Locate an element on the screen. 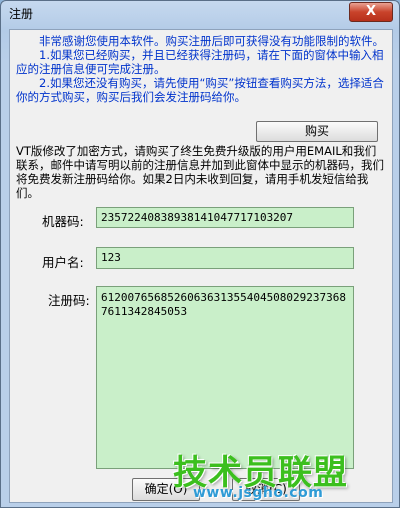  username-label: 用户名: is located at coordinates (63, 262).